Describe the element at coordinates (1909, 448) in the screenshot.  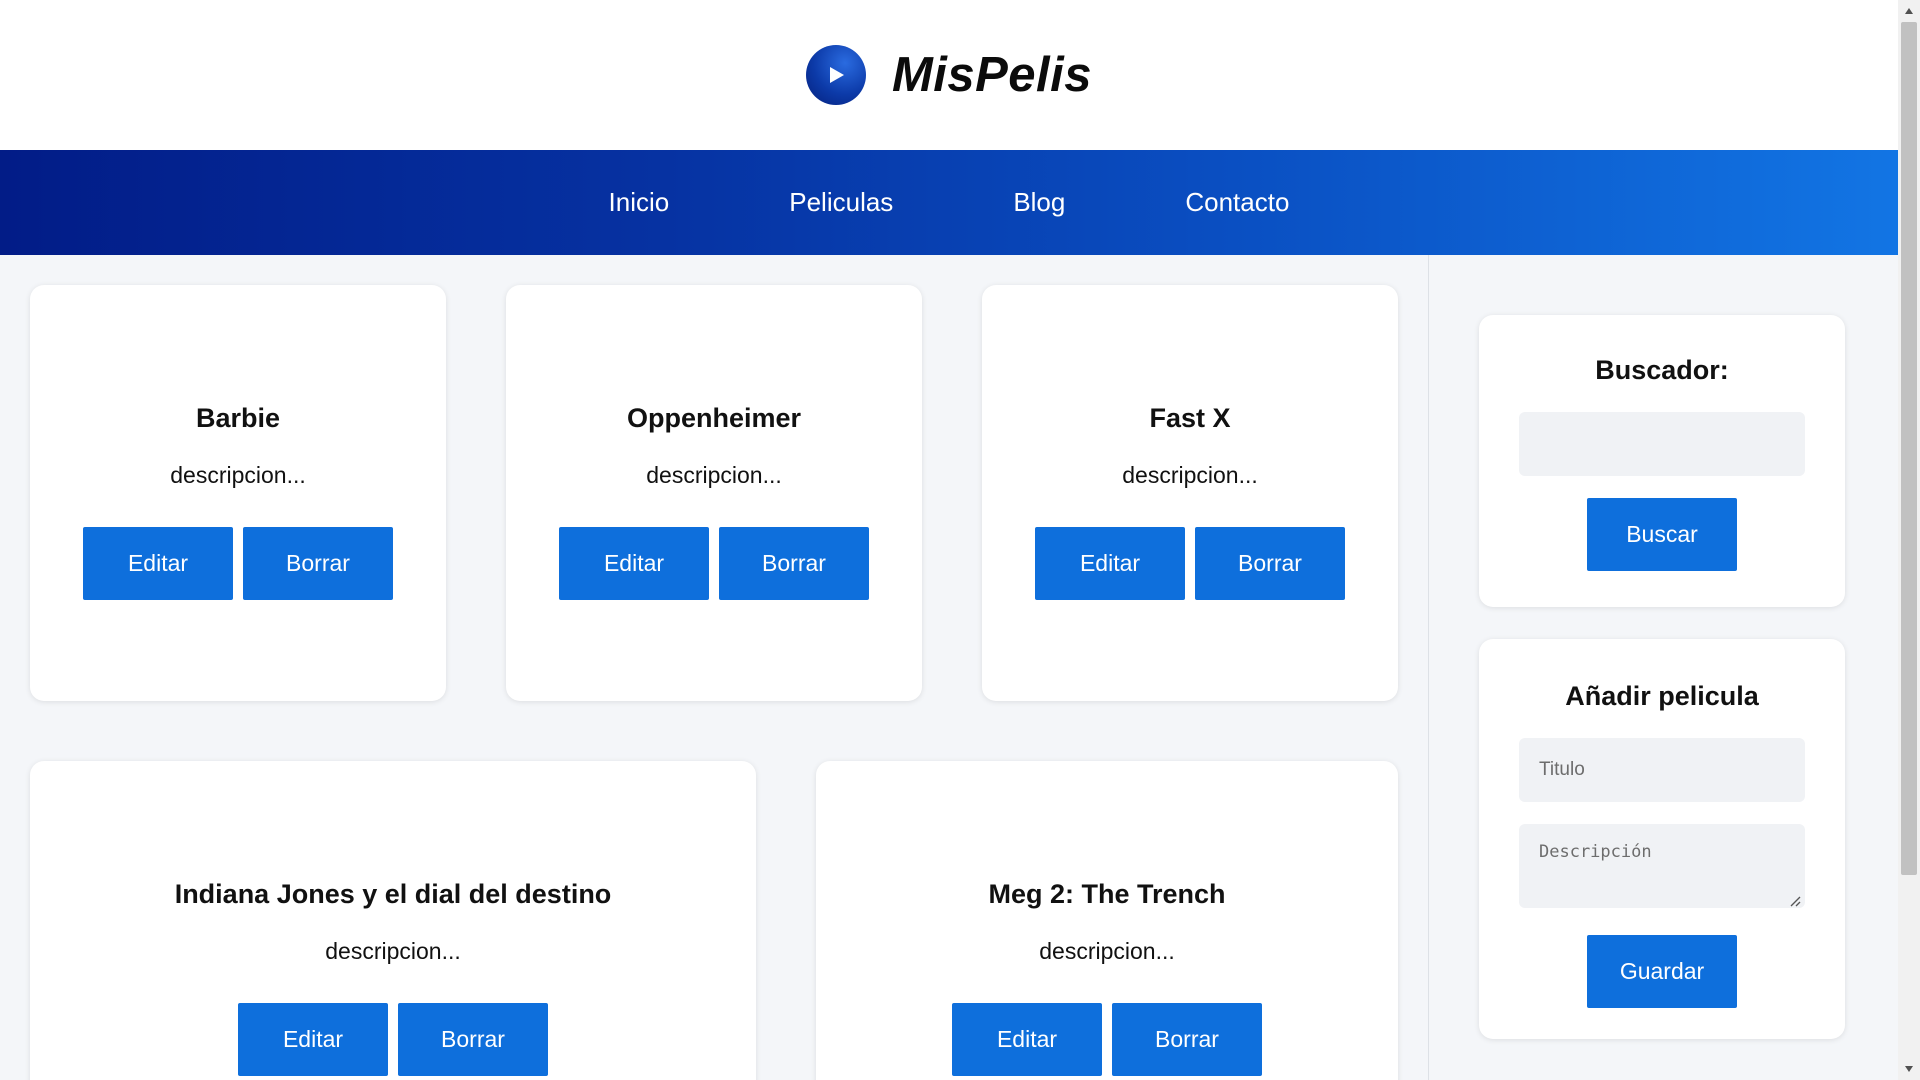
I see `scroll-thumb` at that location.